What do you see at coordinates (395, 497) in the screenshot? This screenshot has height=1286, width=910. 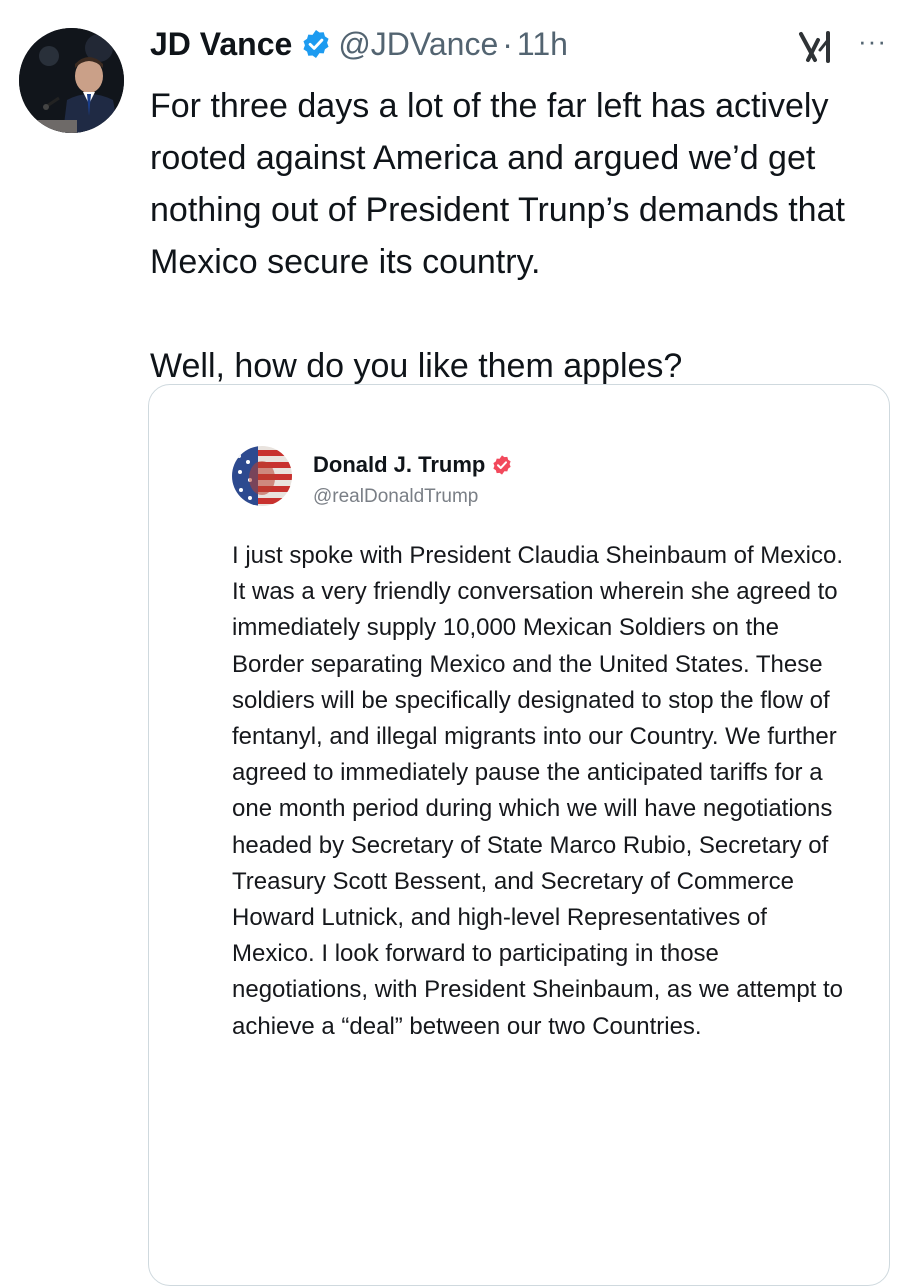 I see `quoted-author-handle: @realDonaldTrump` at bounding box center [395, 497].